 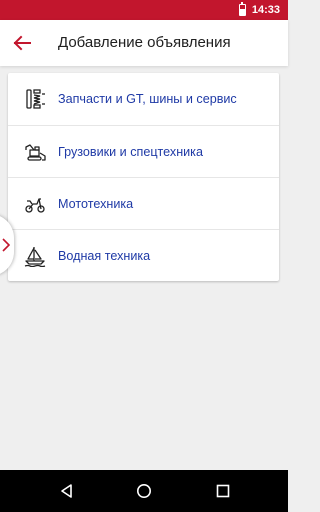 What do you see at coordinates (35, 99) in the screenshot?
I see `shock-absorber-icon` at bounding box center [35, 99].